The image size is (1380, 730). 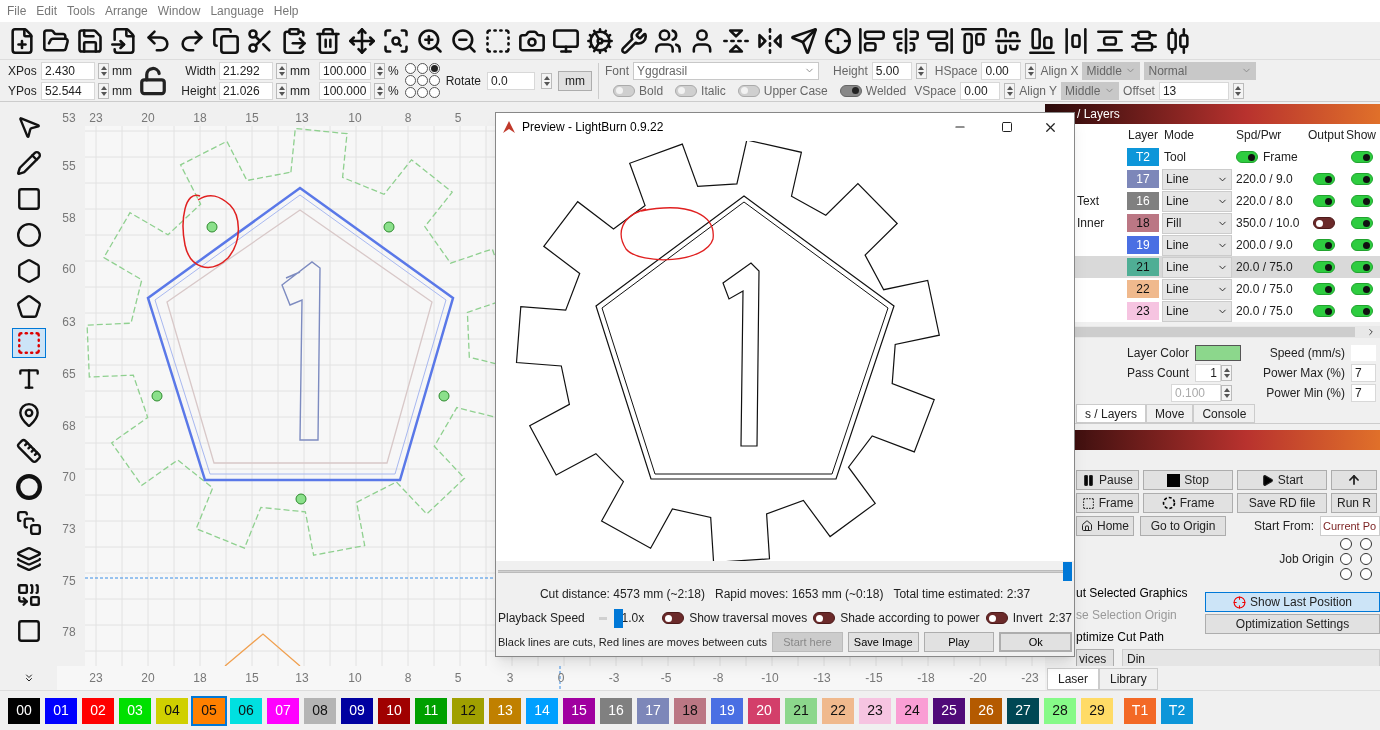 What do you see at coordinates (690, 710) in the screenshot?
I see `palette-swatch: 18` at bounding box center [690, 710].